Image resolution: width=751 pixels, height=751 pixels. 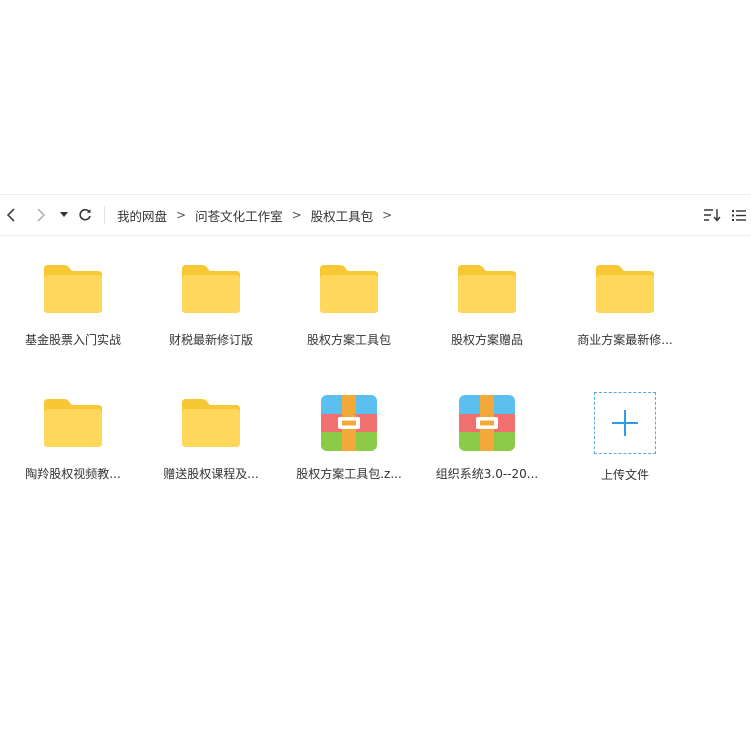 I want to click on file-name: 基金股票入门实战, so click(x=72, y=339).